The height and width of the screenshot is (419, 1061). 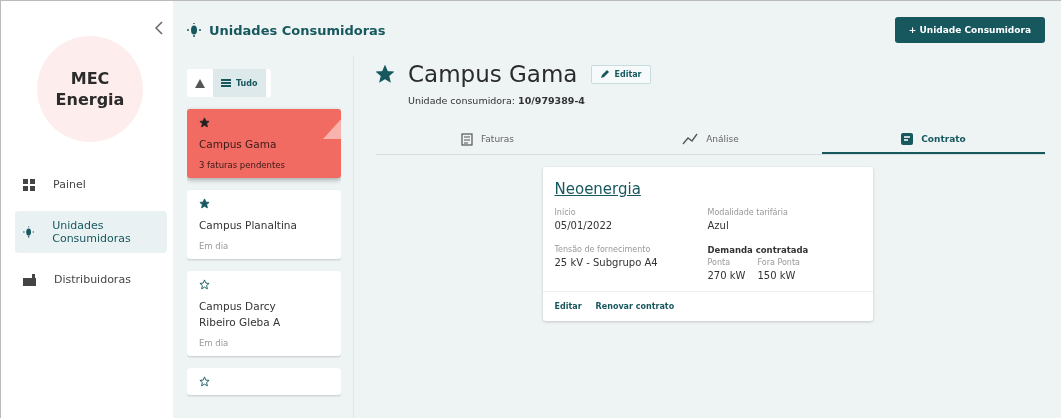 I want to click on field-label: Demanda contratada, so click(x=758, y=250).